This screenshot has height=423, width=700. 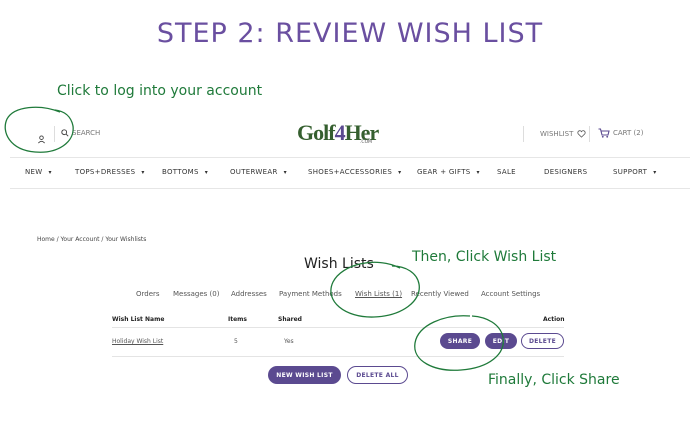 I want to click on col-header-action: Action, so click(x=554, y=319).